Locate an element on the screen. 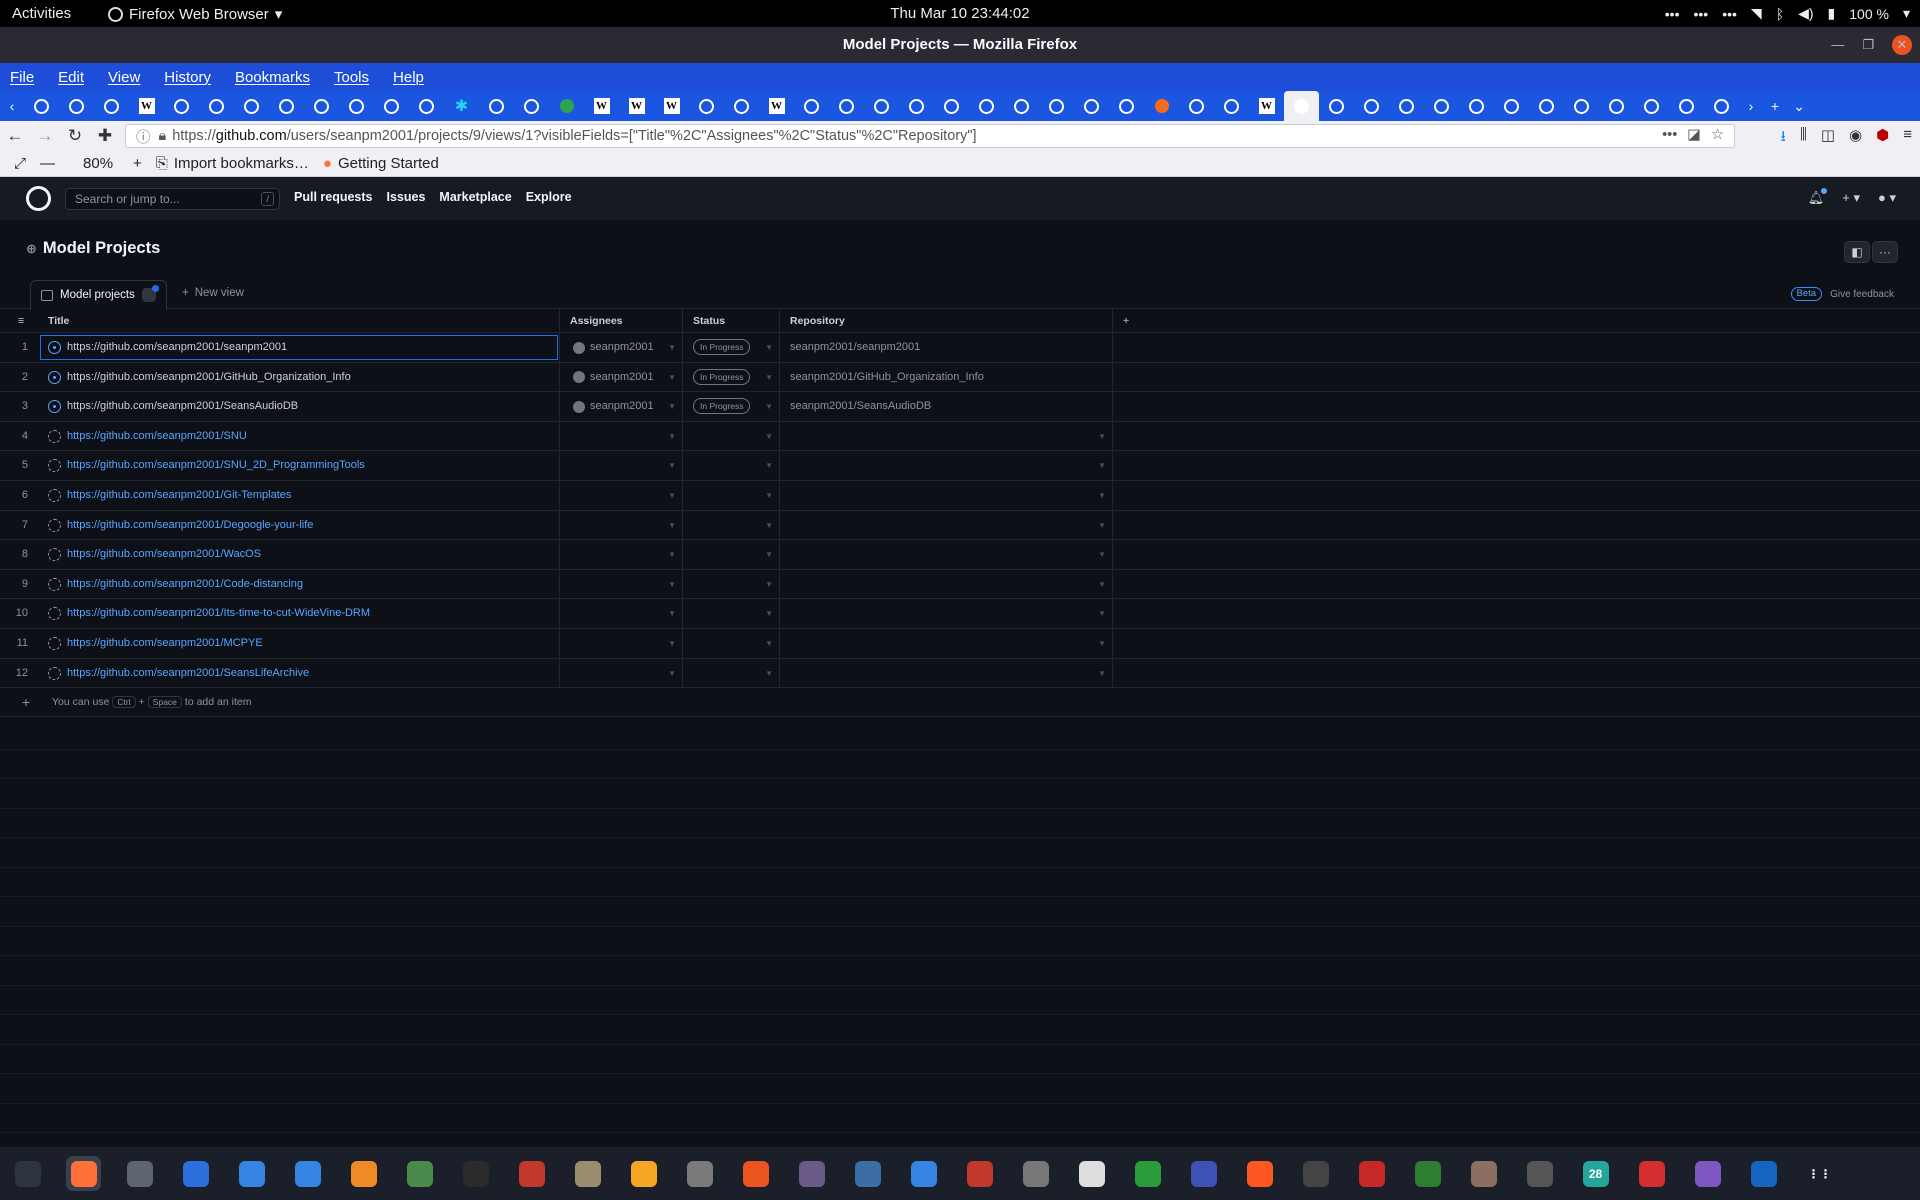 Image resolution: width=1920 pixels, height=1200 pixels. calculator-icon is located at coordinates (643, 1173).